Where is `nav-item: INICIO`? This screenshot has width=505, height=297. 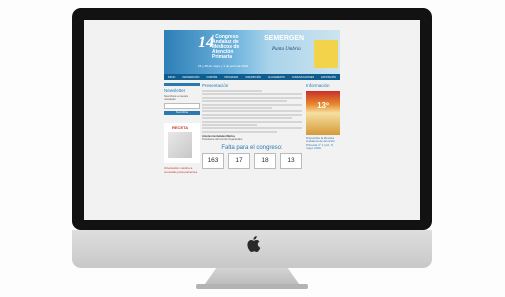 nav-item: INICIO is located at coordinates (171, 77).